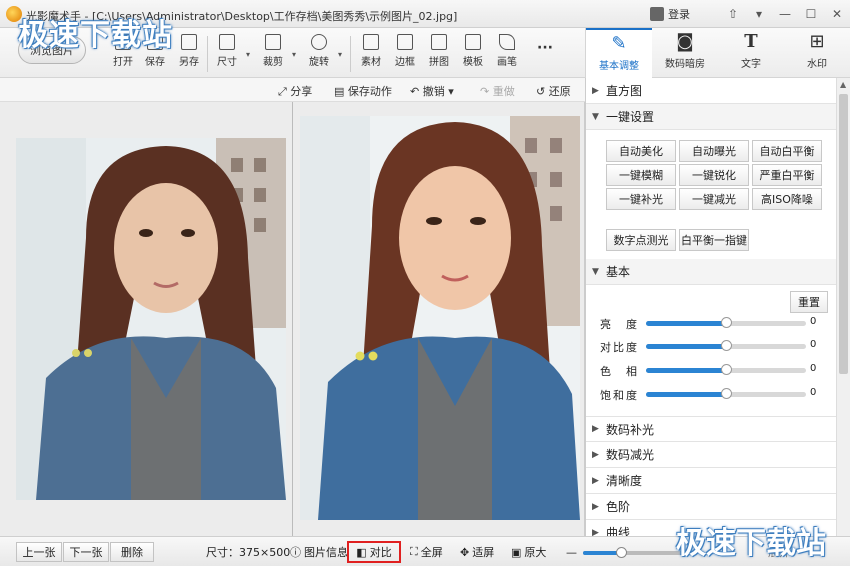  What do you see at coordinates (227, 51) in the screenshot?
I see `resize-button: 尺寸` at bounding box center [227, 51].